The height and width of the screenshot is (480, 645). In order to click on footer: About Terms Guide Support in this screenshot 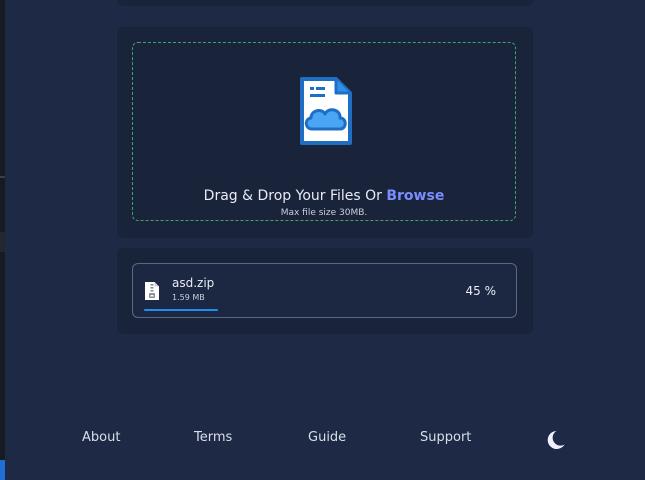, I will do `click(322, 440)`.